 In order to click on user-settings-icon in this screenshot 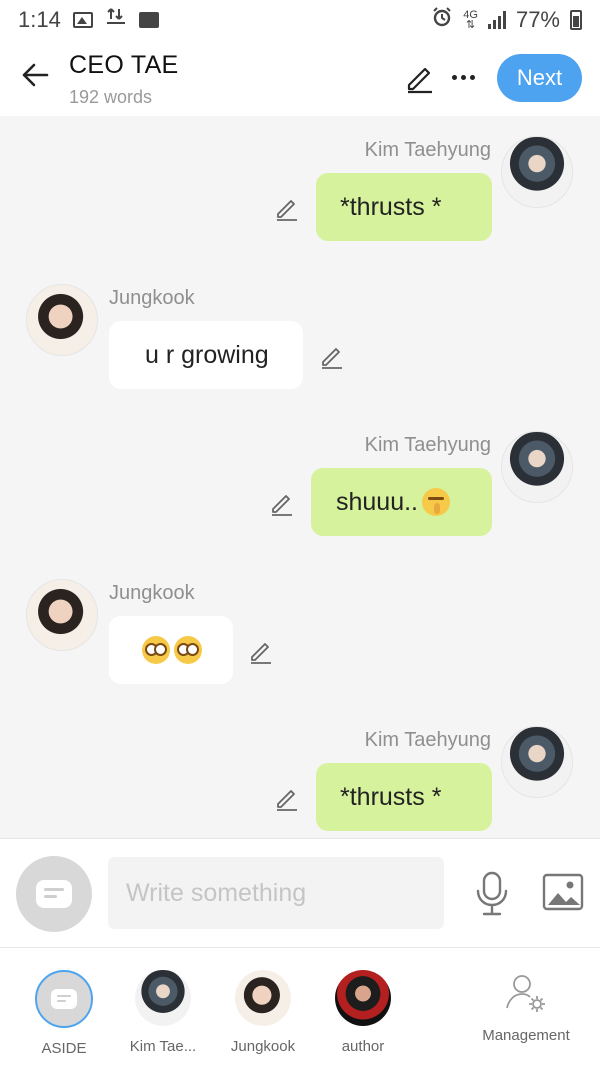, I will do `click(525, 993)`.